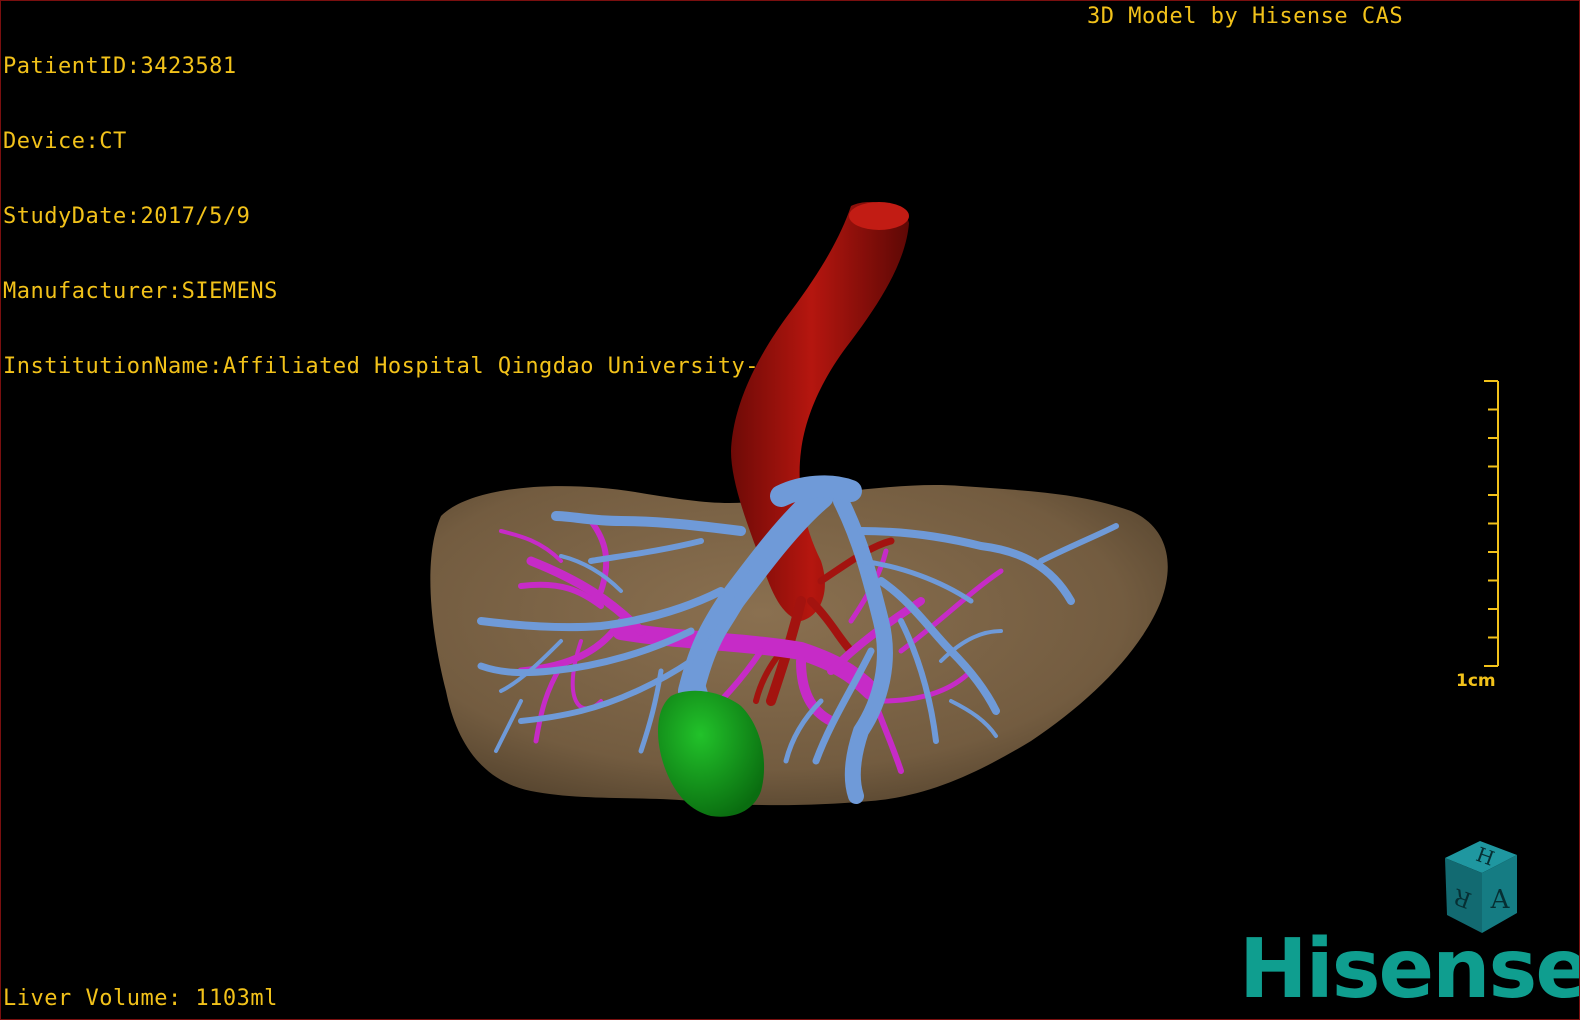 The width and height of the screenshot is (1580, 1020). What do you see at coordinates (879, 216) in the screenshot?
I see `aorta-cap` at bounding box center [879, 216].